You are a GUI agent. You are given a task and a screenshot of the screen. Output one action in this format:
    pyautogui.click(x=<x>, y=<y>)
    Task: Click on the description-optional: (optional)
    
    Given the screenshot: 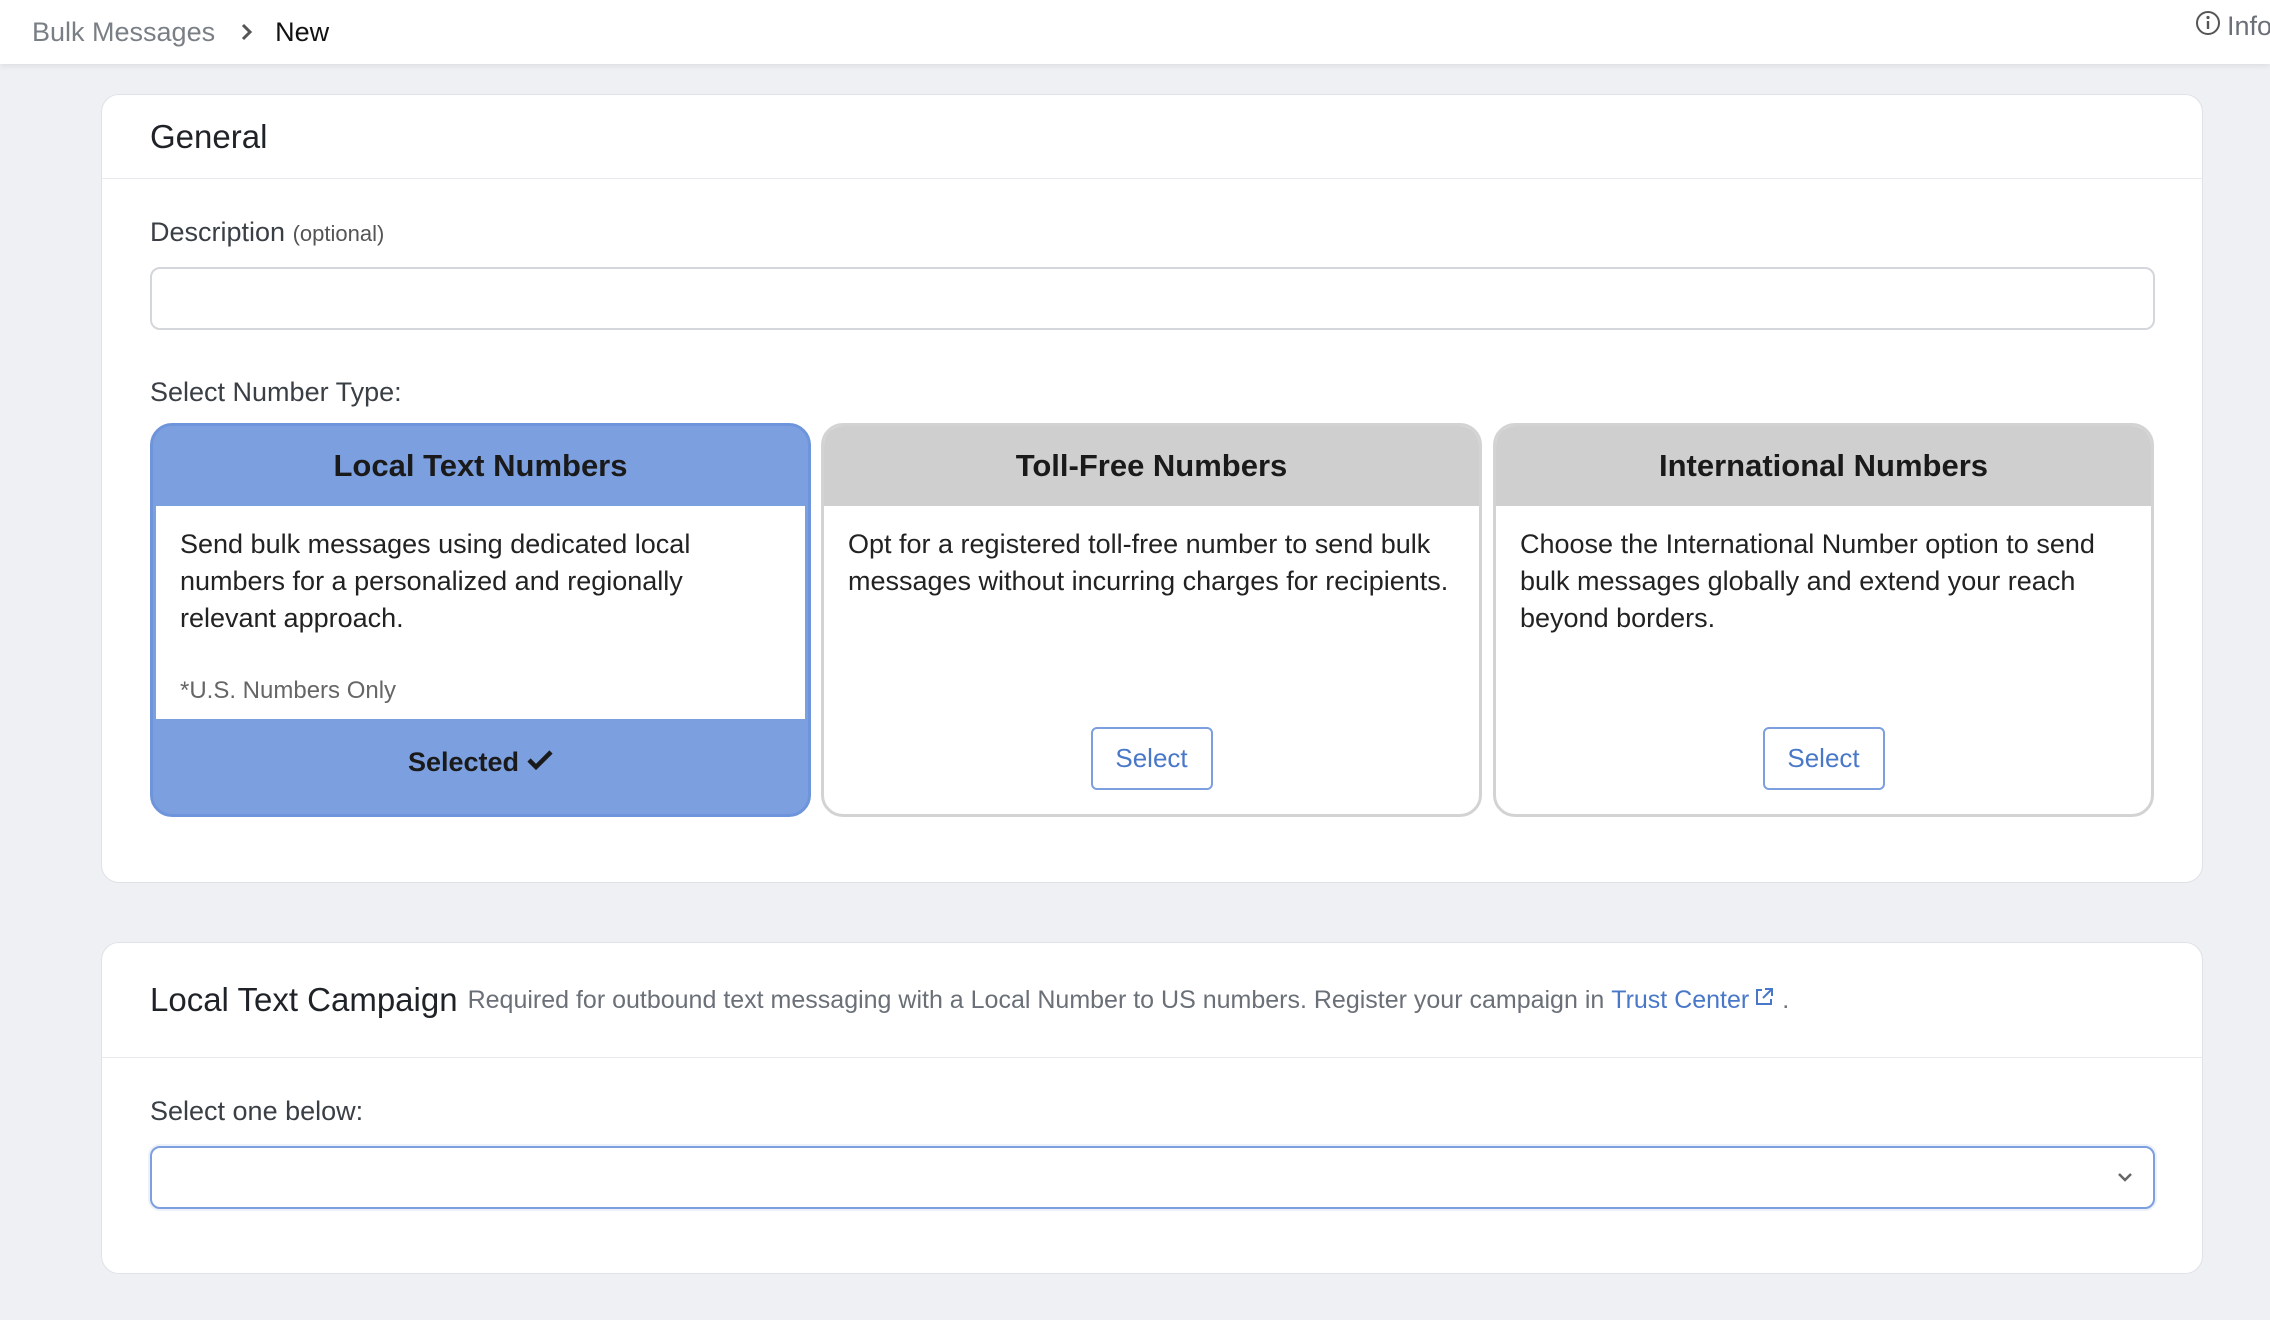 What is the action you would take?
    pyautogui.click(x=338, y=233)
    